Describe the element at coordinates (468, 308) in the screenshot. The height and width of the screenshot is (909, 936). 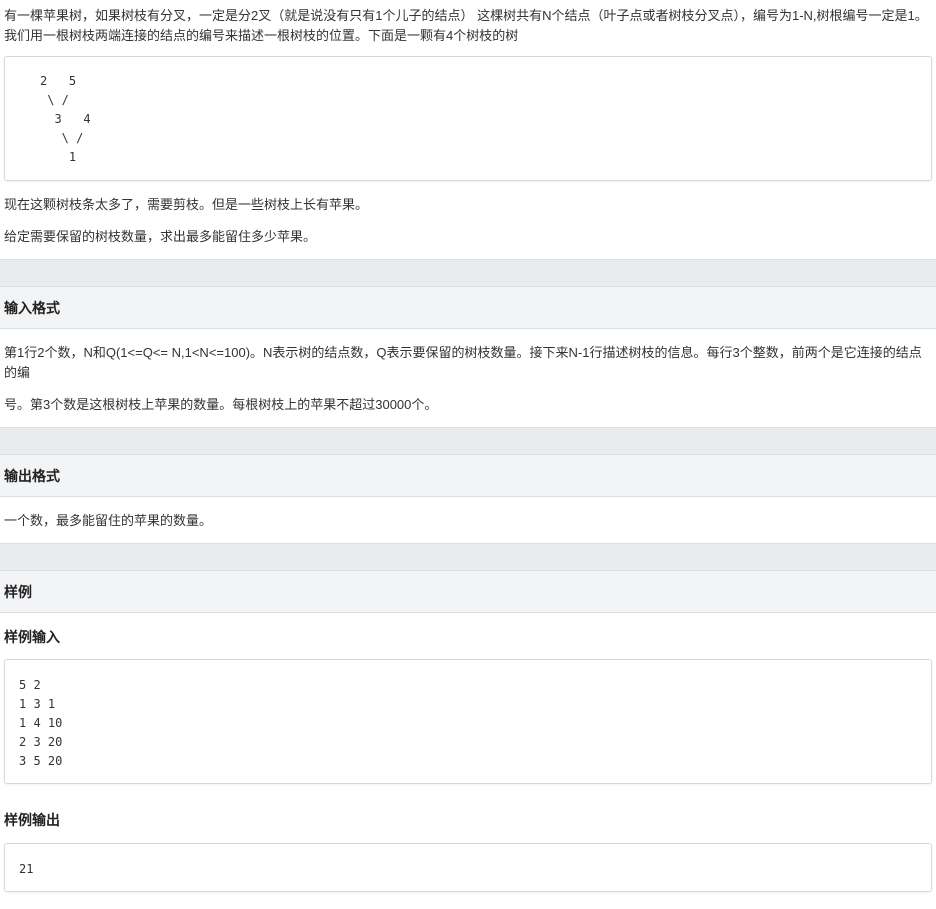
I see `input-format-heading: 输入格式` at that location.